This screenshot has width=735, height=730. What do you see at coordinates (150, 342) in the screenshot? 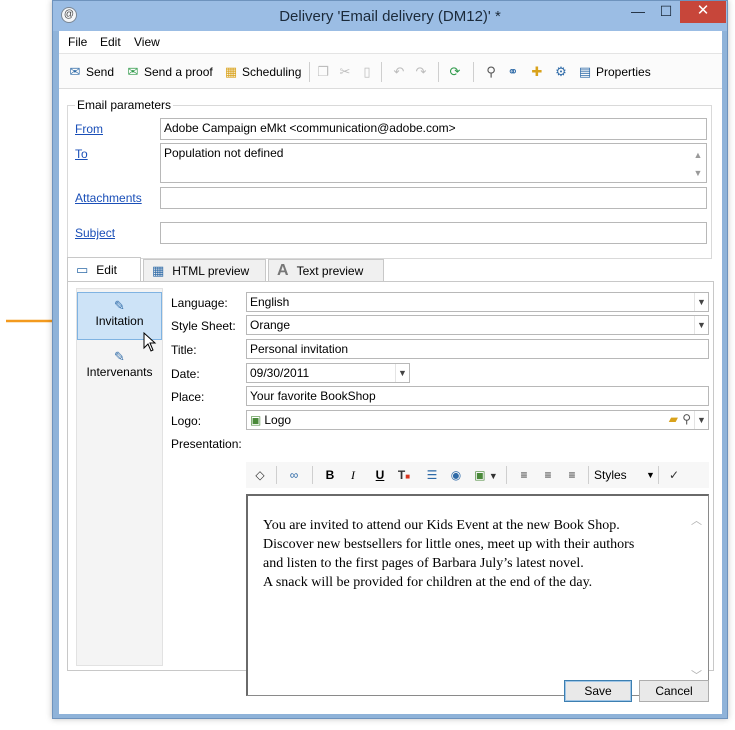
I see `mouse-cursor-icon` at bounding box center [150, 342].